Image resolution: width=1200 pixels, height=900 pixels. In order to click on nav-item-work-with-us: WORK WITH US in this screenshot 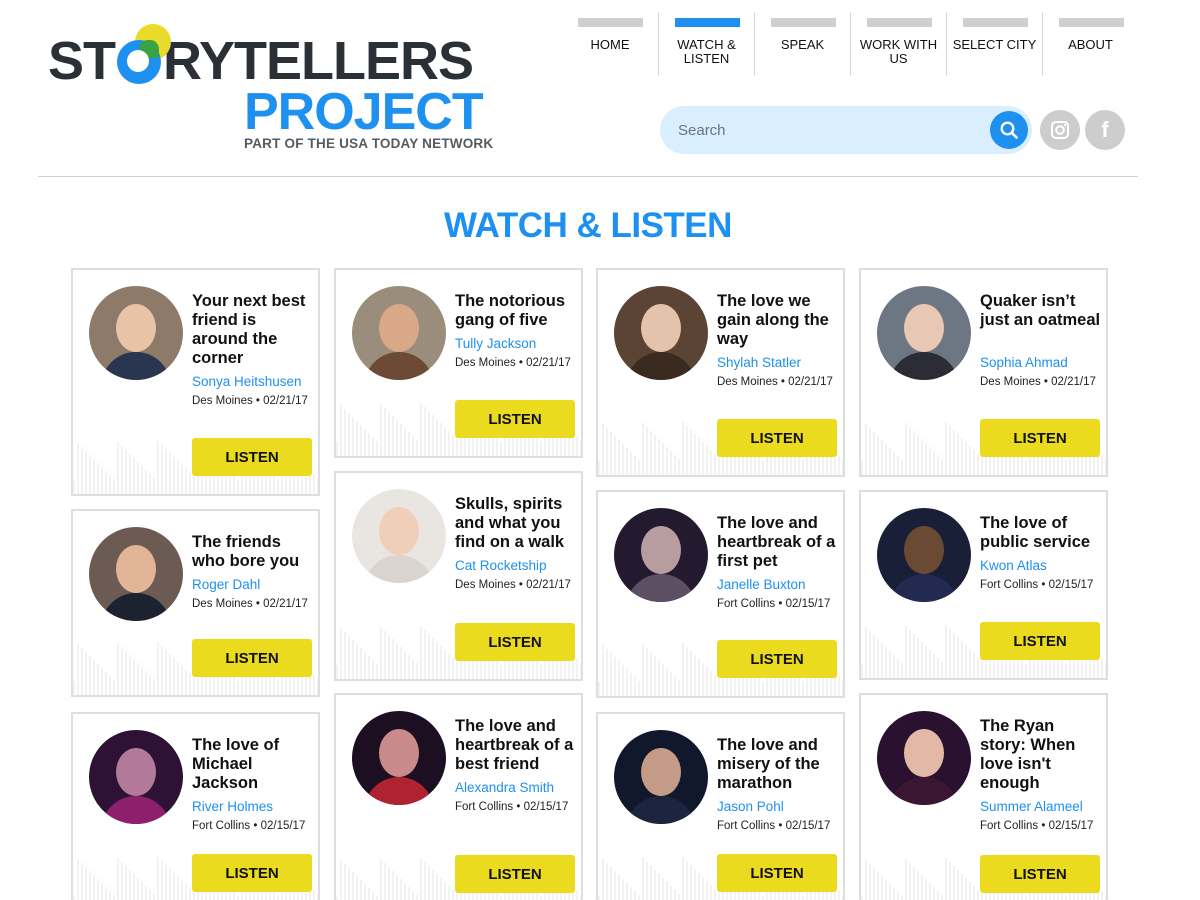, I will do `click(898, 44)`.